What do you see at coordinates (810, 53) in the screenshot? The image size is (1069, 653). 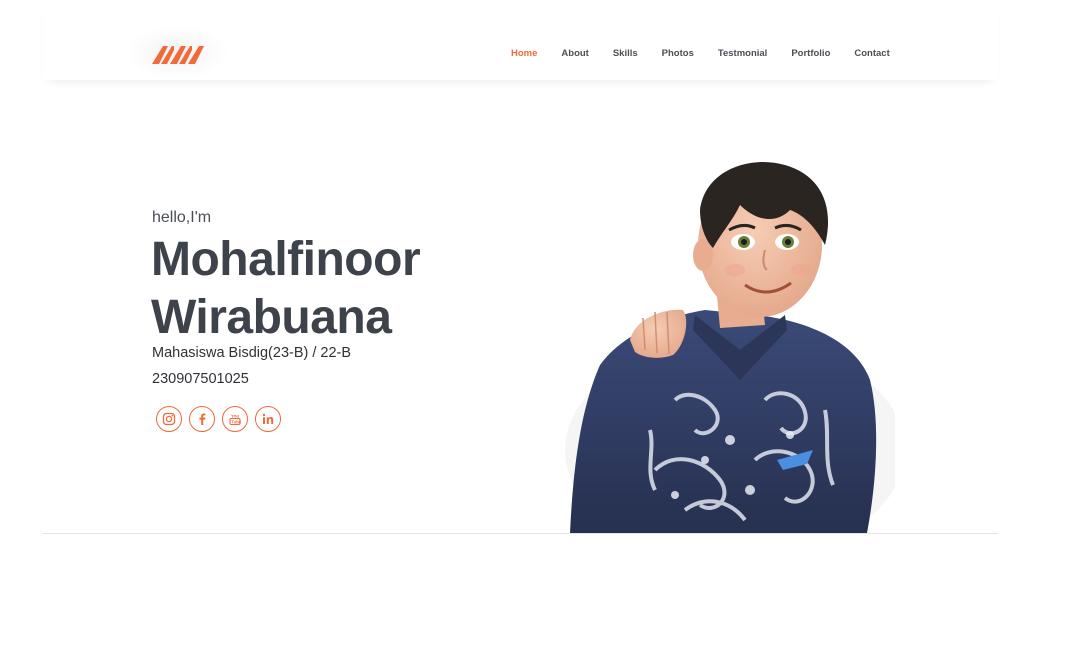 I see `nav-portfolio: Portfolio` at bounding box center [810, 53].